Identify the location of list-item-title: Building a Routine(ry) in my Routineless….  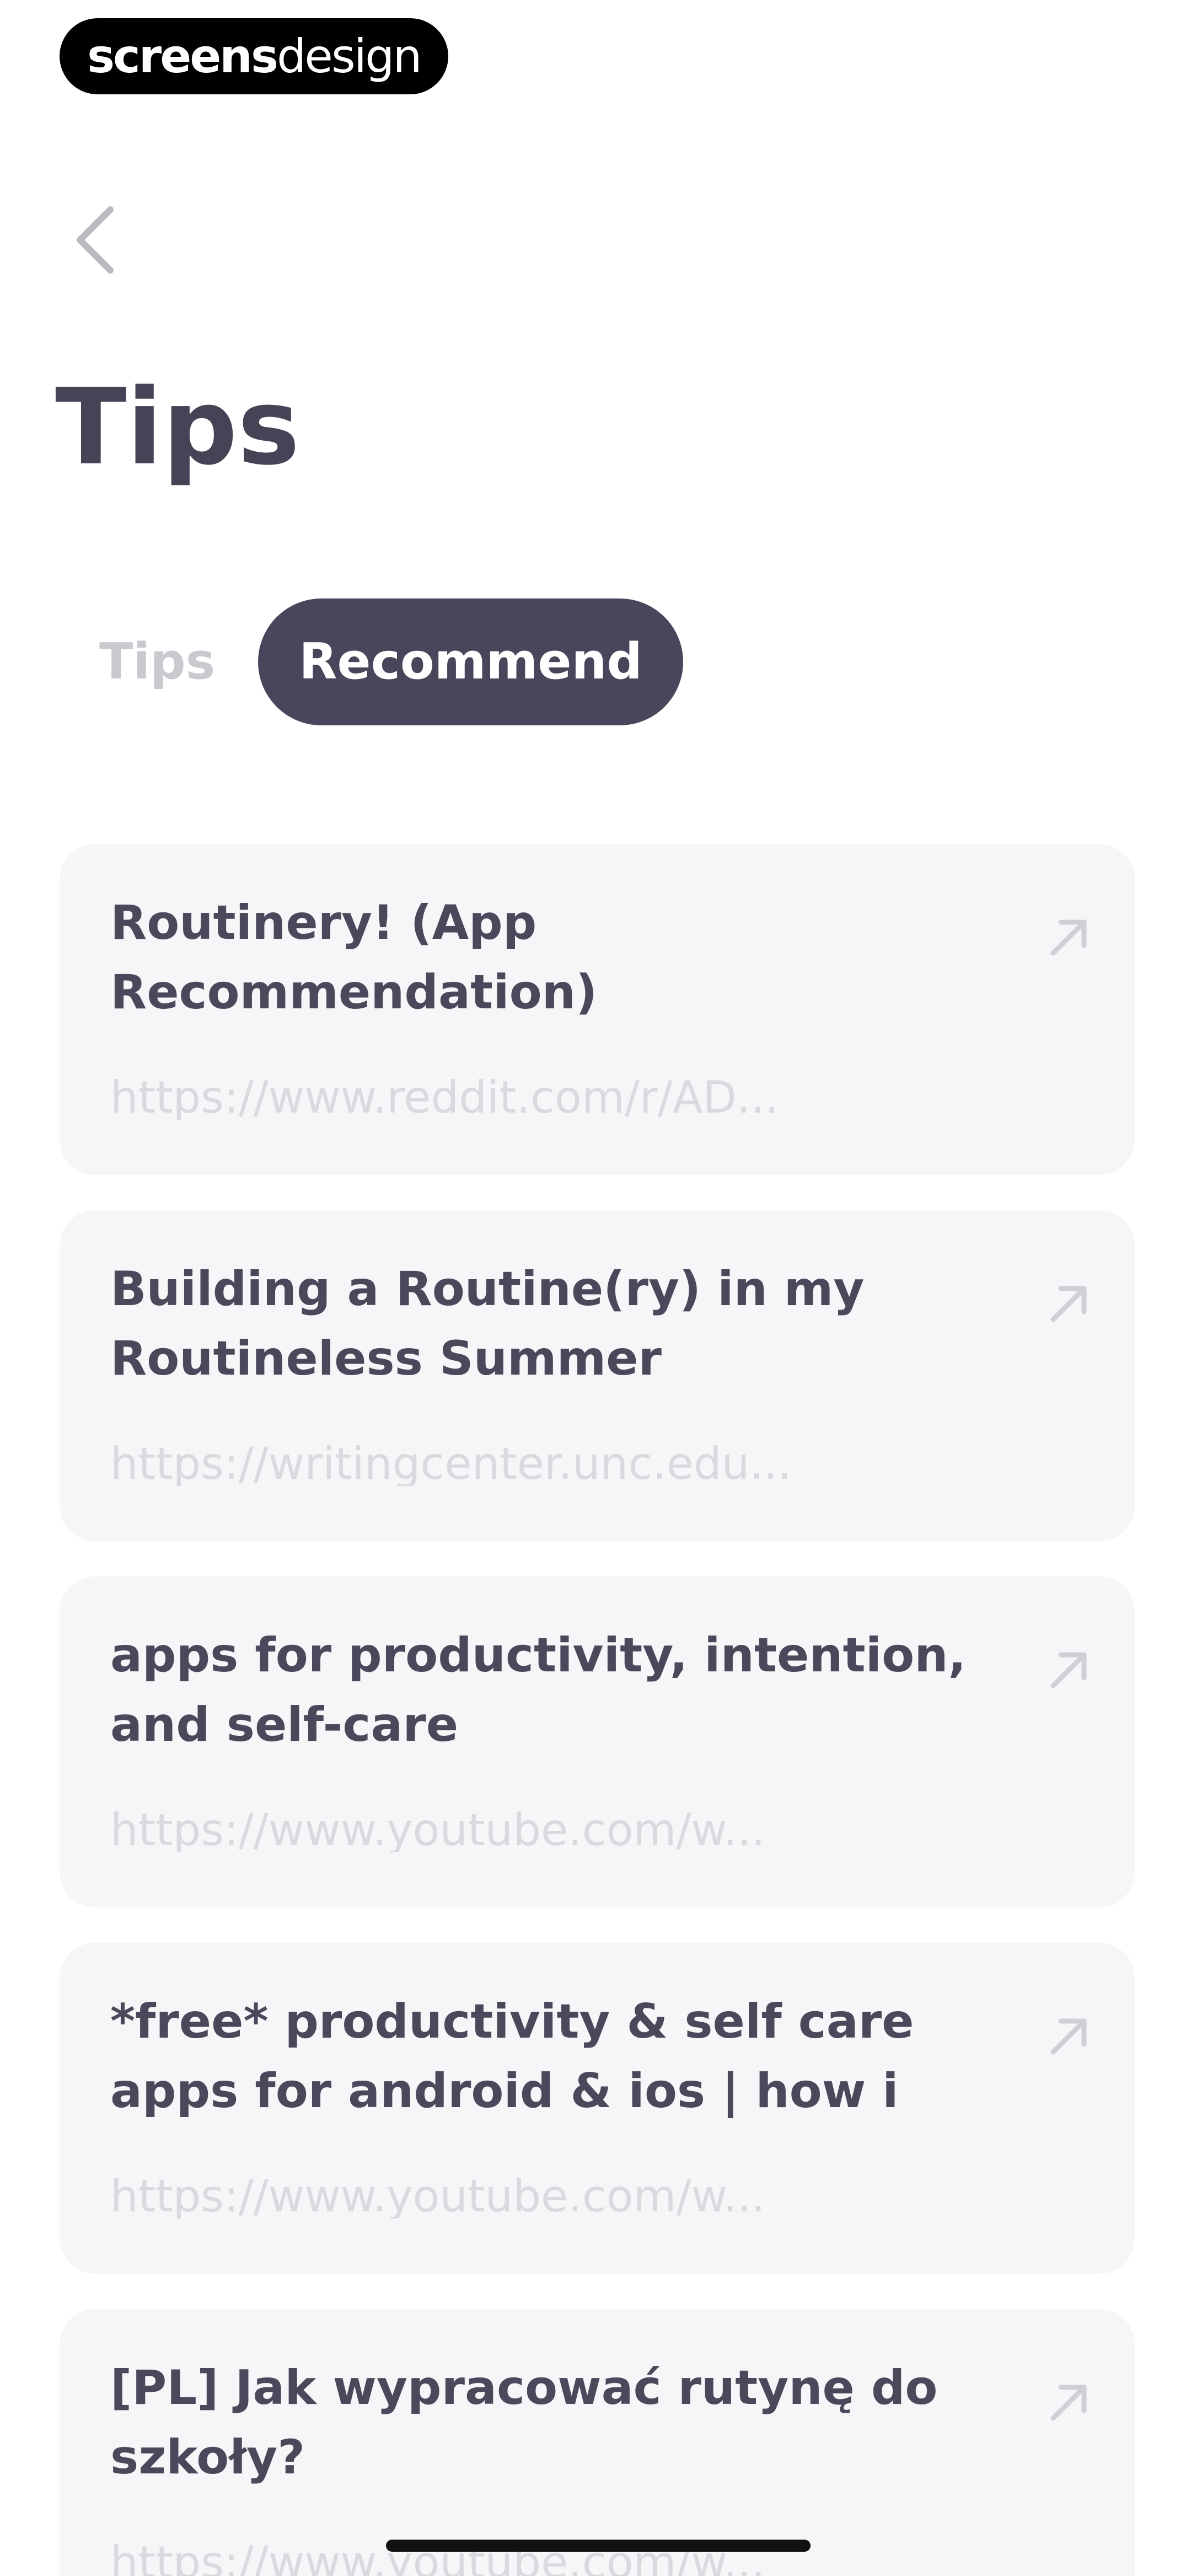
(488, 1324).